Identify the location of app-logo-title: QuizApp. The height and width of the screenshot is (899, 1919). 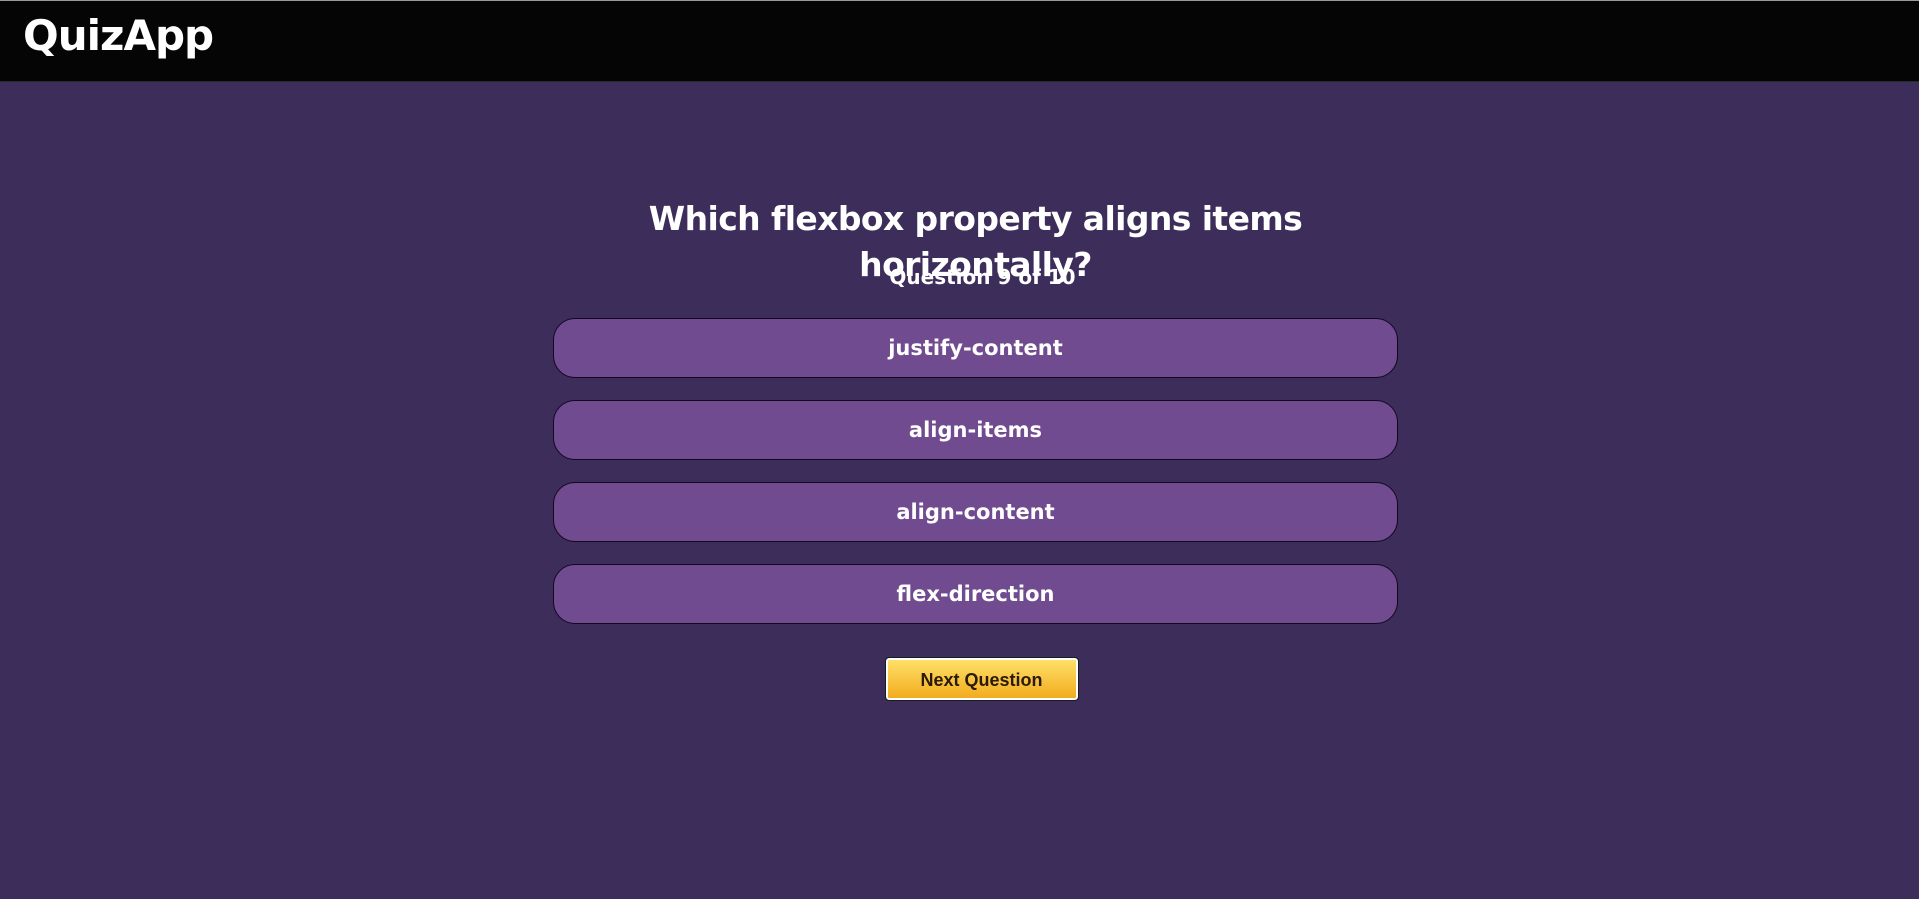
(118, 35).